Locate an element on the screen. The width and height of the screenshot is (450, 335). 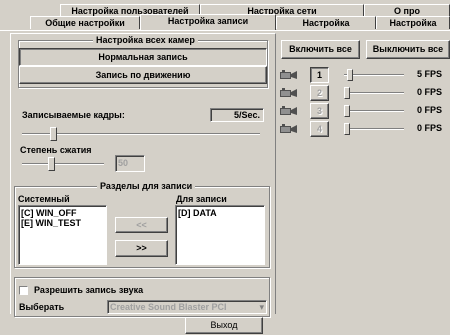
device-select: Creative Sound Blaster PCI ▾ is located at coordinates (187, 307).